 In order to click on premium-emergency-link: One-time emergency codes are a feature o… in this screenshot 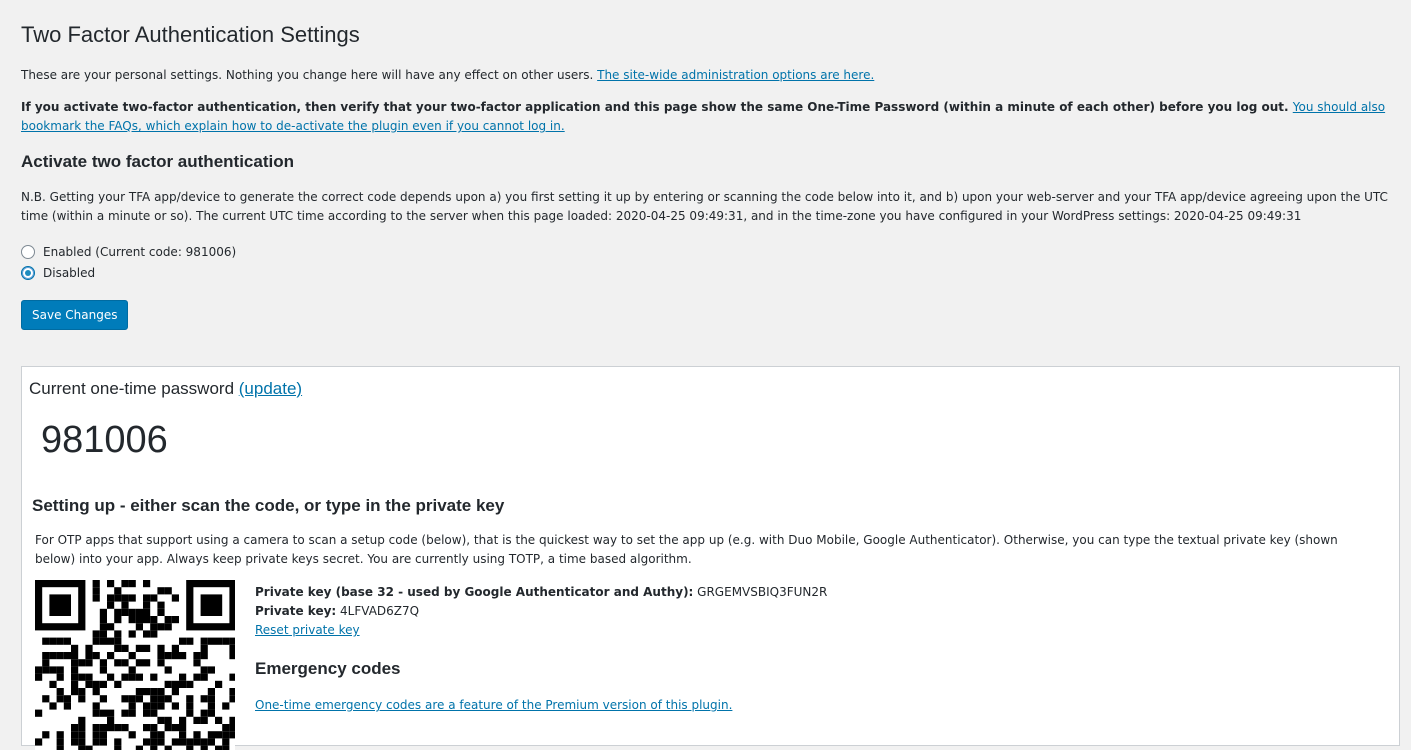, I will do `click(493, 705)`.